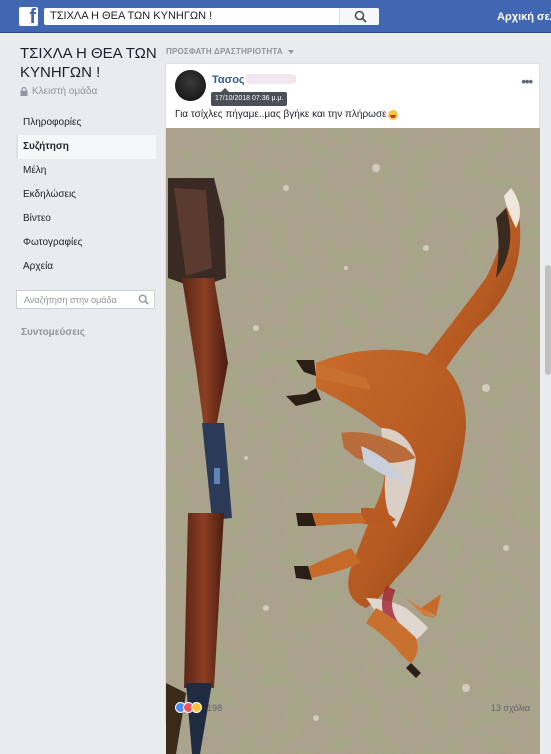 This screenshot has height=754, width=551. What do you see at coordinates (87, 267) in the screenshot?
I see `nav-item-files: Αρχεία` at bounding box center [87, 267].